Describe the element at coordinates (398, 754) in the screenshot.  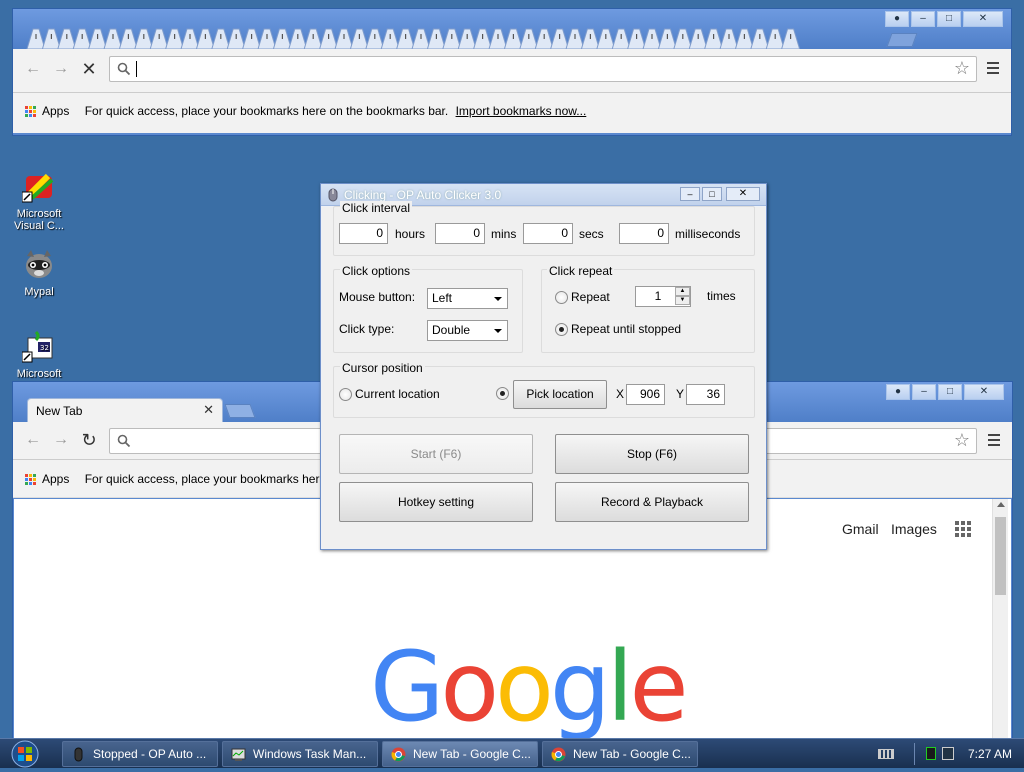
I see `chrome-icon` at that location.